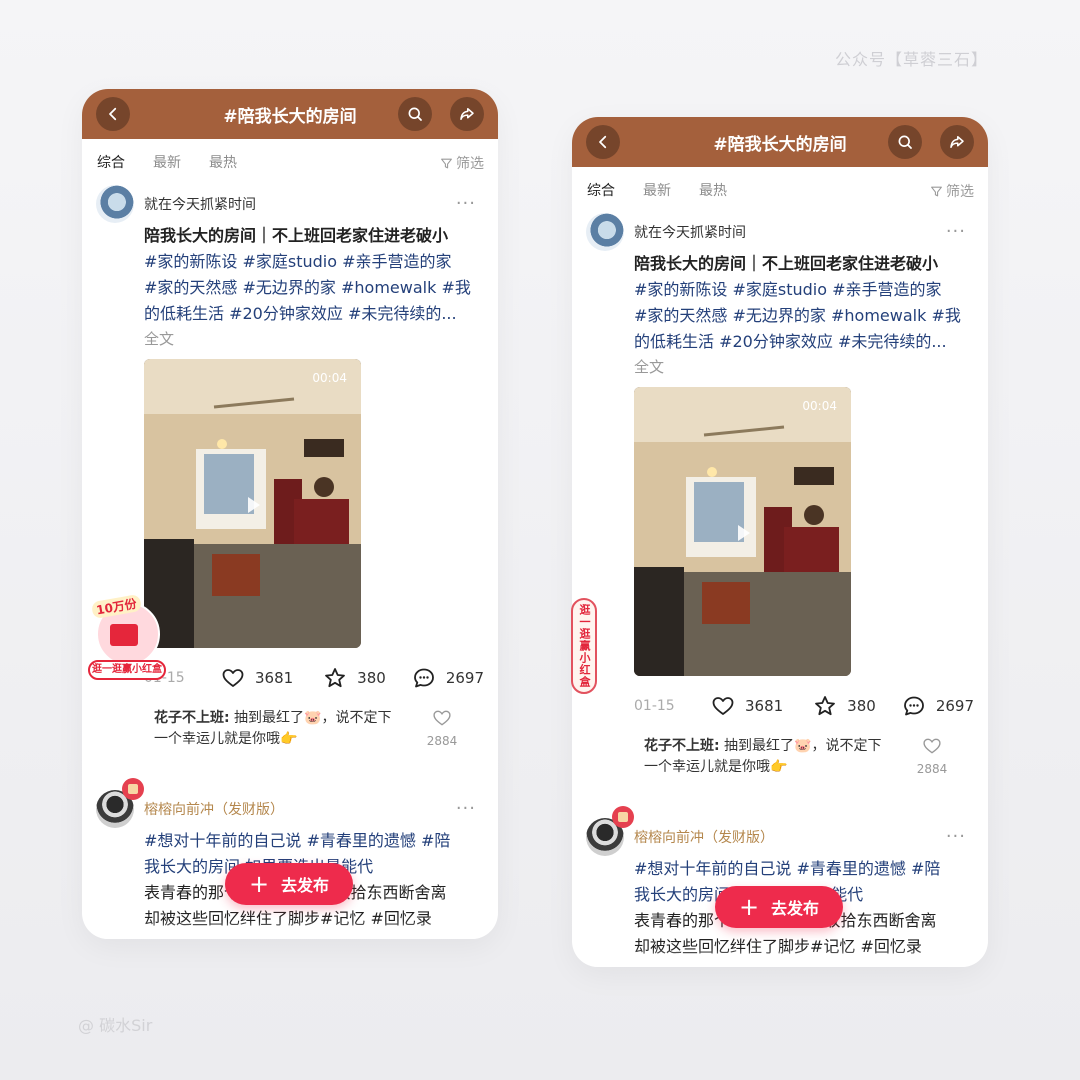 The image size is (1080, 1080). Describe the element at coordinates (954, 706) in the screenshot. I see `comment-count: 2697` at that location.